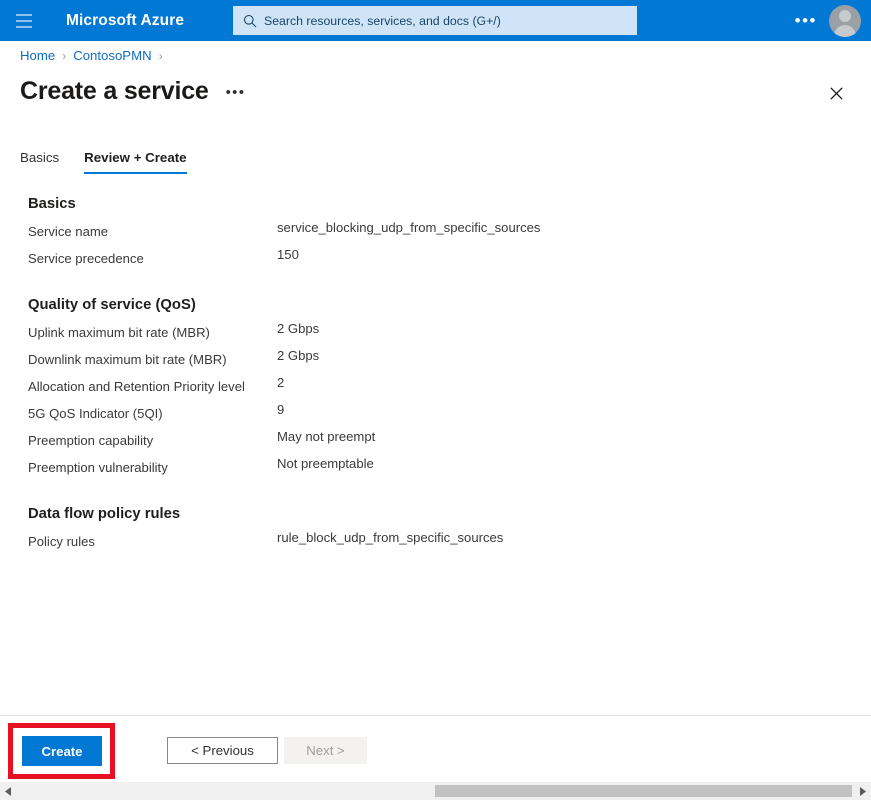 This screenshot has height=800, width=871. Describe the element at coordinates (98, 467) in the screenshot. I see `row-label-preemption-vulnerability: Preemption vulnerability` at that location.